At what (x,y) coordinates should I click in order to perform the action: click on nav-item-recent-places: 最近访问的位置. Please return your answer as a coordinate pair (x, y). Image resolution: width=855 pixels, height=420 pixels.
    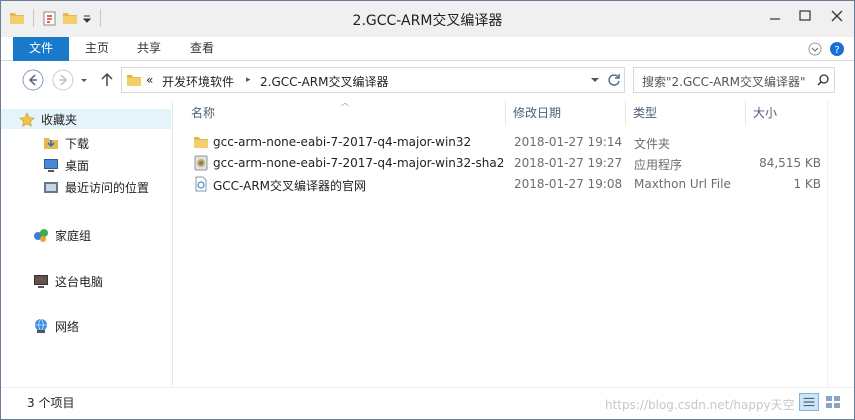
    Looking at the image, I should click on (86, 187).